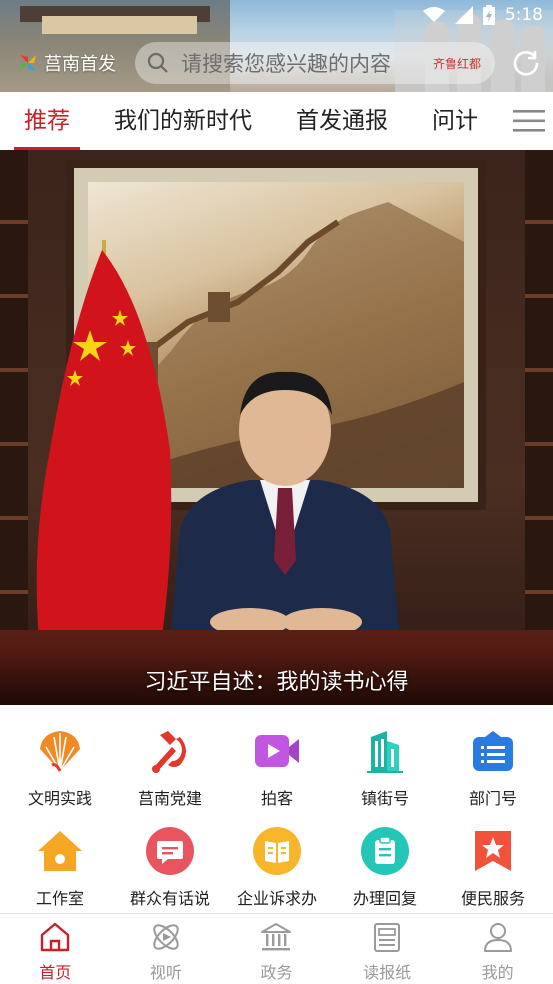 The width and height of the screenshot is (553, 984). I want to click on service-studio: 工作室, so click(60, 857).